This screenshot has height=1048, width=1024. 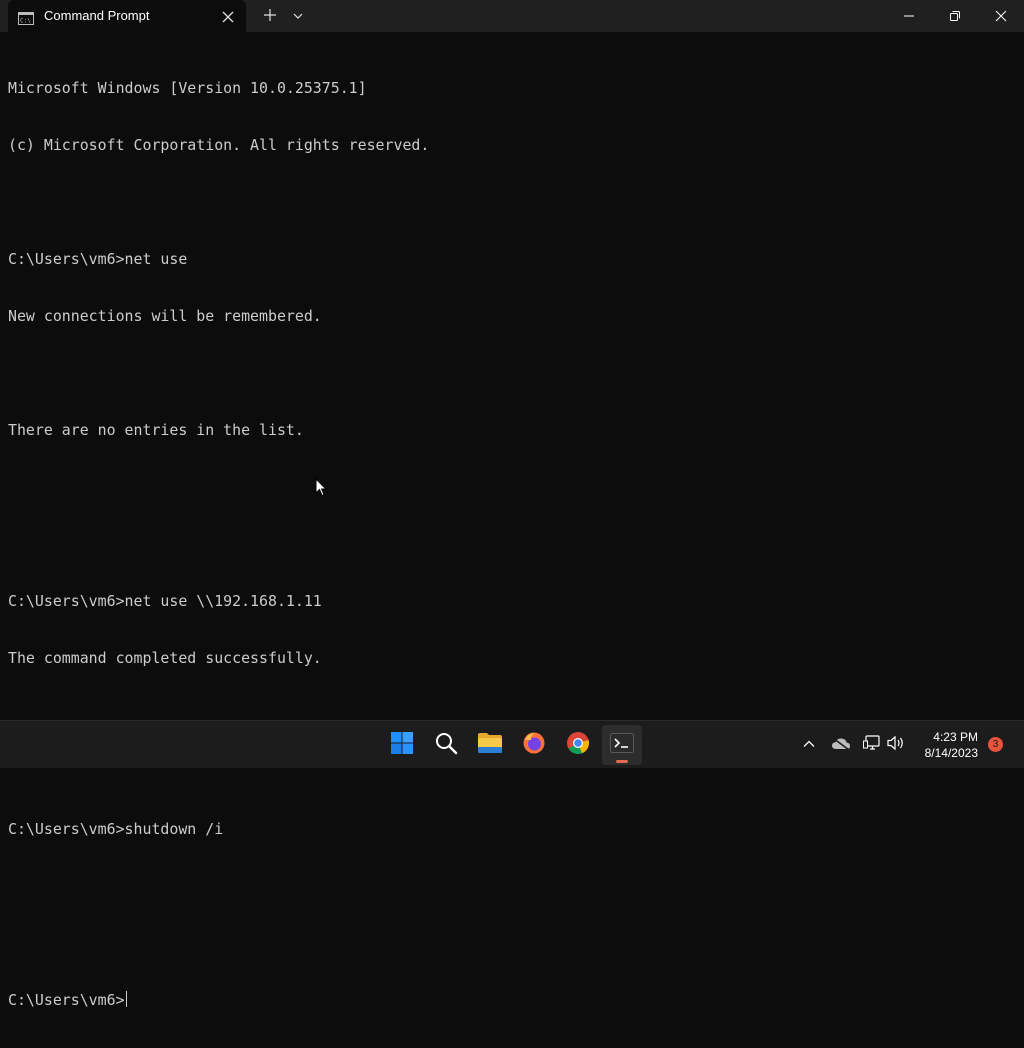 I want to click on volume-icon, so click(x=896, y=745).